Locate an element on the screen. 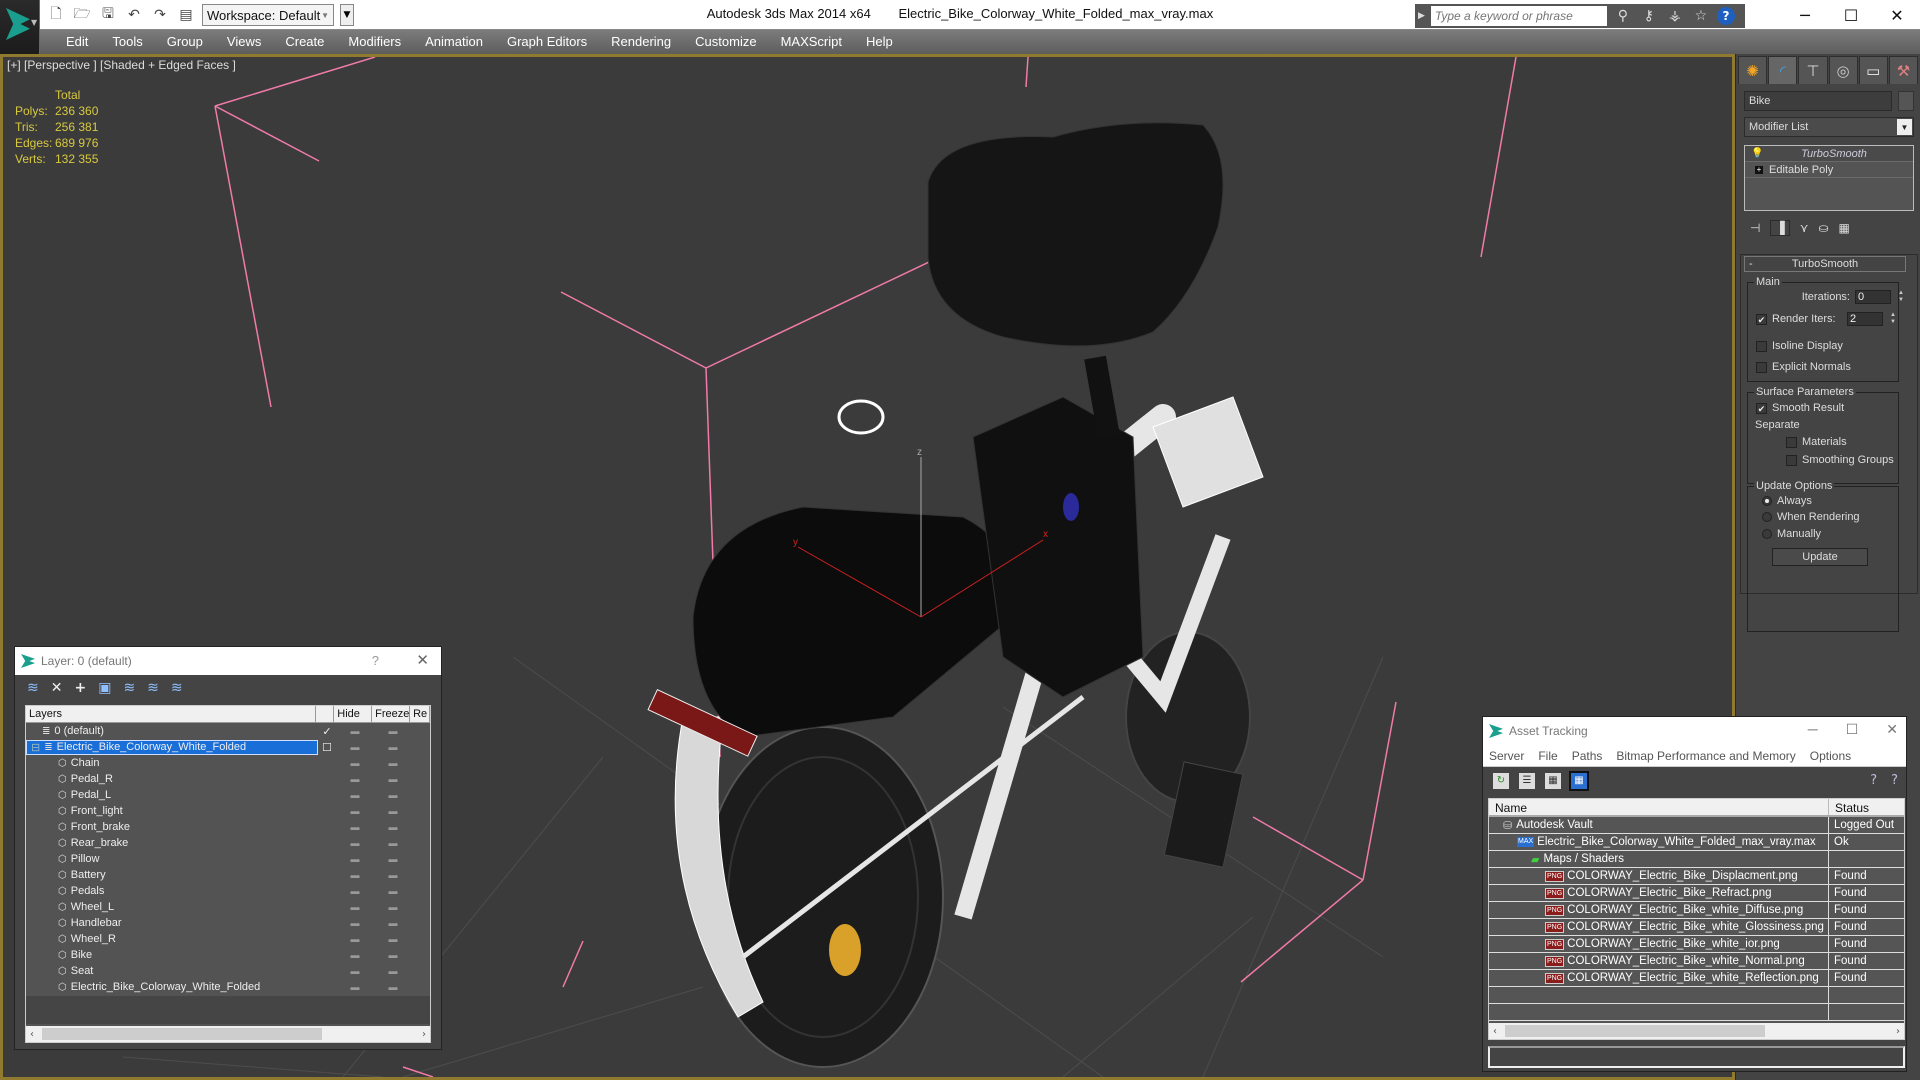 The height and width of the screenshot is (1080, 1920). layer-name-cell: ⬡ Front_brake is located at coordinates (172, 827).